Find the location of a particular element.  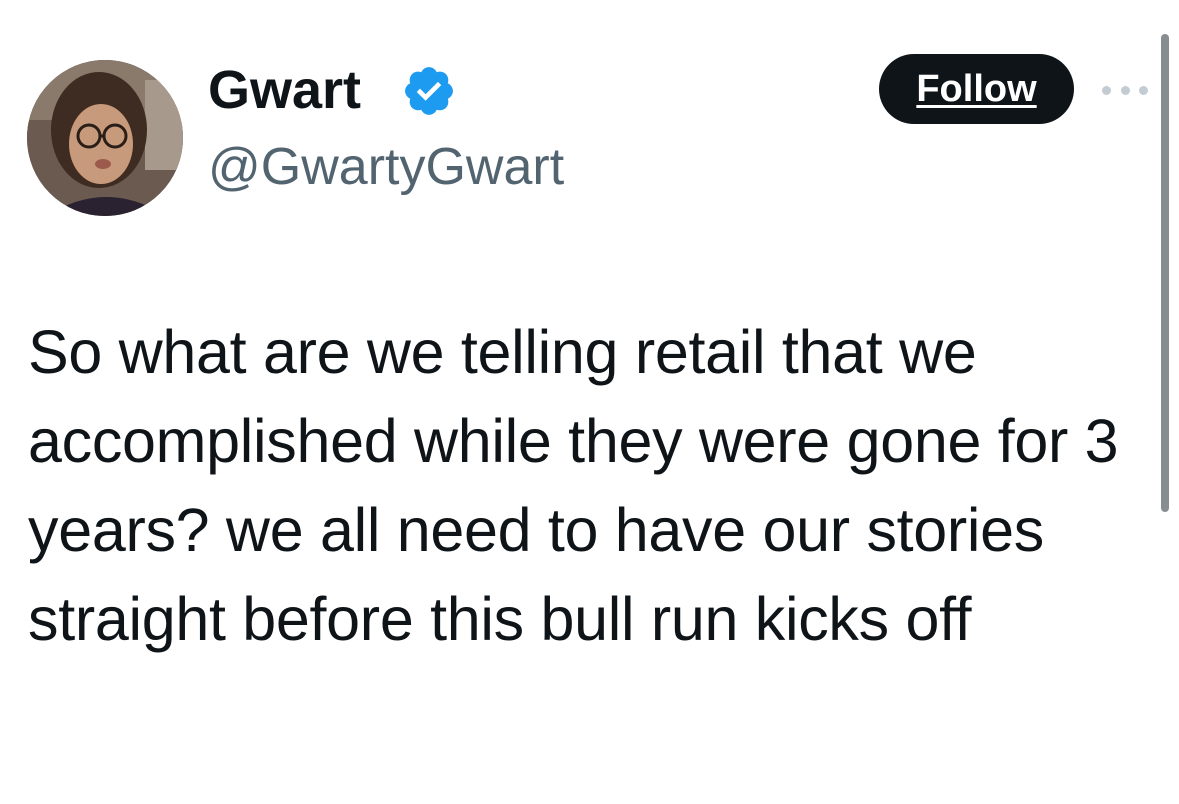

verified-badge-icon is located at coordinates (429, 91).